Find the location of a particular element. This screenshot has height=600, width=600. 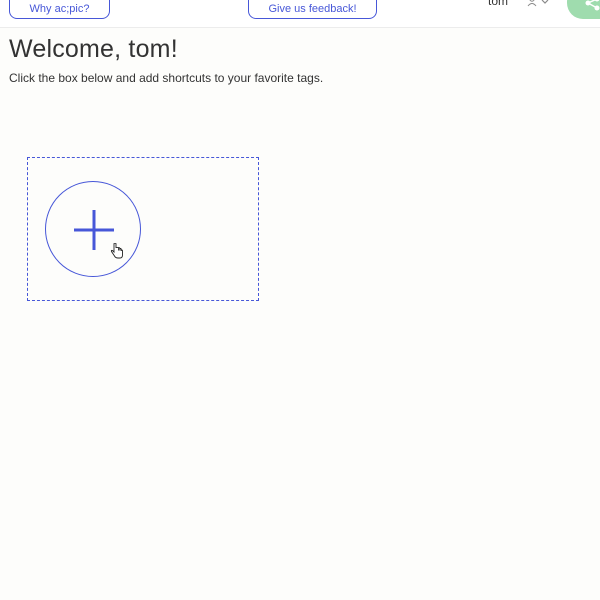

page-title: Welcome, tom! is located at coordinates (93, 49).